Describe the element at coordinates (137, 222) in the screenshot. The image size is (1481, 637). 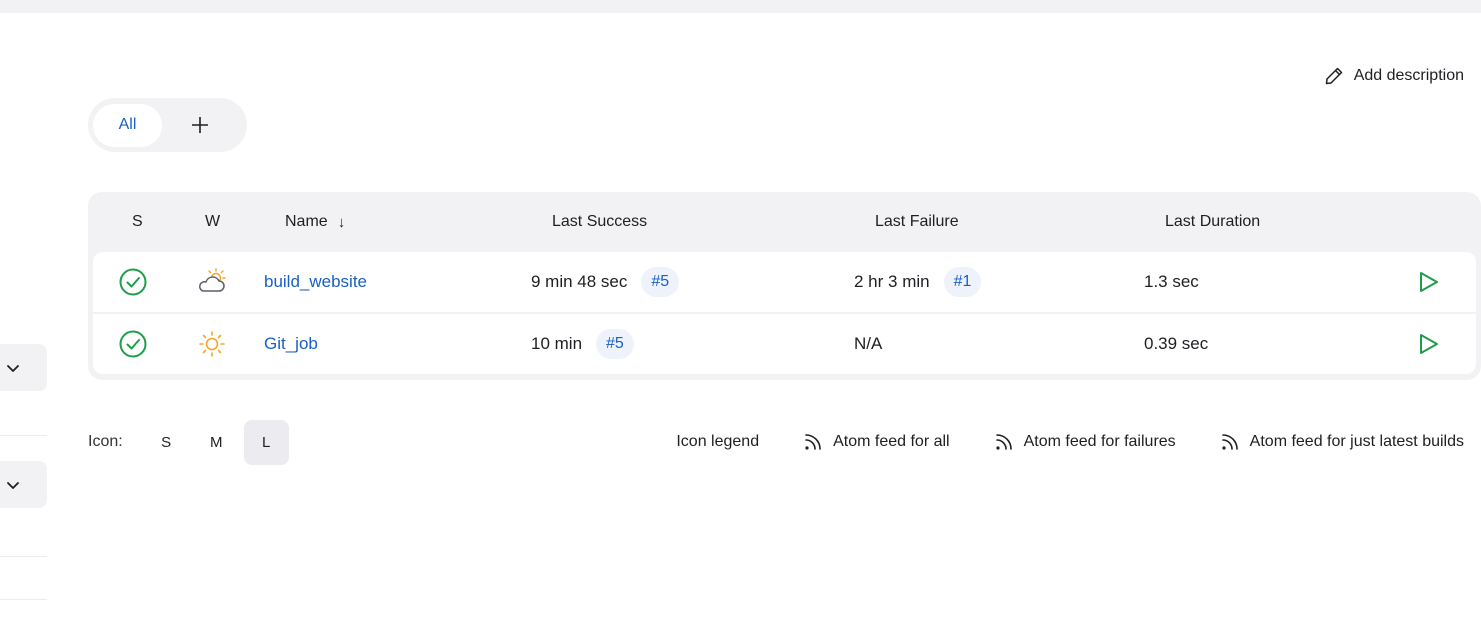
I see `column-status: S` at that location.